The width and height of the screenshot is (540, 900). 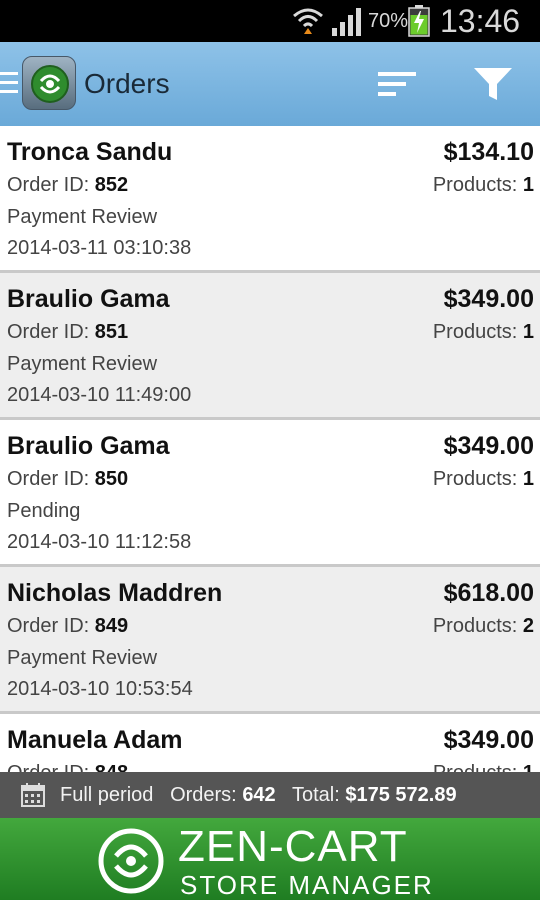 I want to click on orders-count: 642, so click(x=259, y=795).